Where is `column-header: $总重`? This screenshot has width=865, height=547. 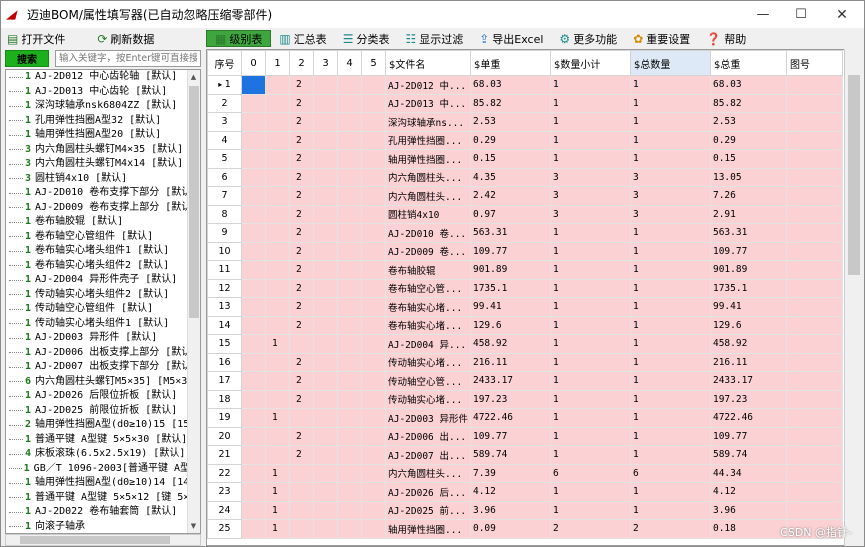
column-header: $总重 is located at coordinates (748, 63).